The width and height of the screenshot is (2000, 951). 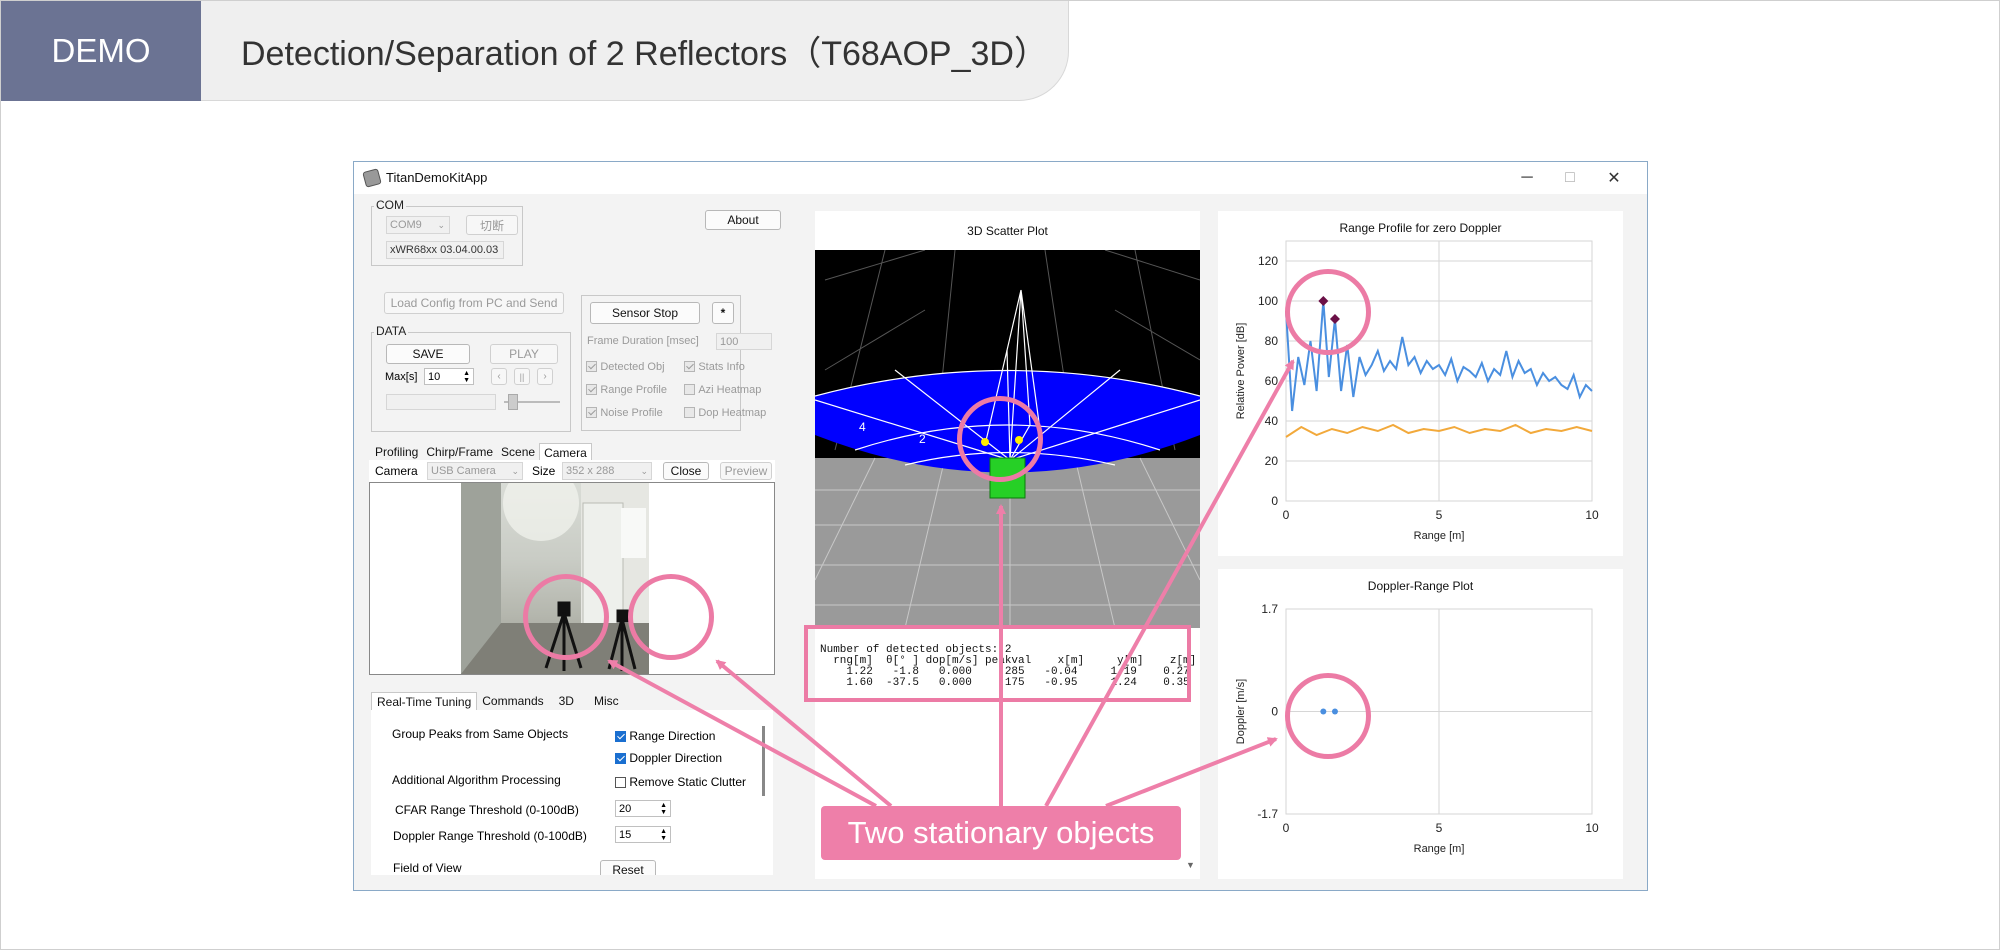 What do you see at coordinates (1001, 833) in the screenshot?
I see `callout-label: Two stationary objects` at bounding box center [1001, 833].